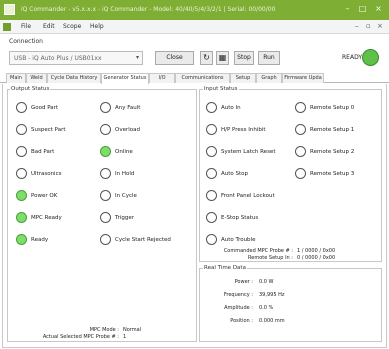 The image size is (389, 349). Describe the element at coordinates (128, 108) in the screenshot. I see `led-label: Any Fault` at that location.